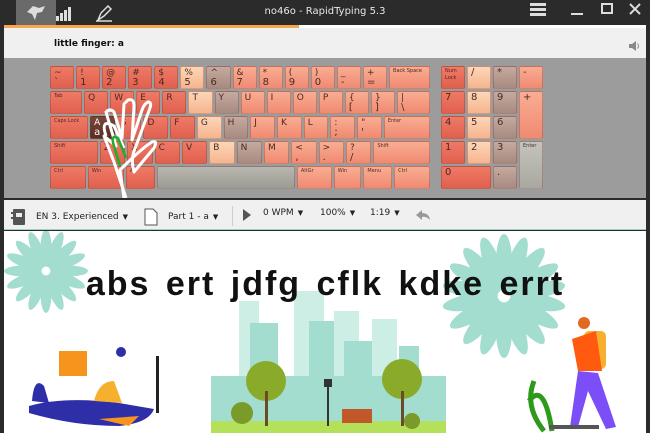  Describe the element at coordinates (239, 82) in the screenshot. I see `key-sublabel: 7` at that location.